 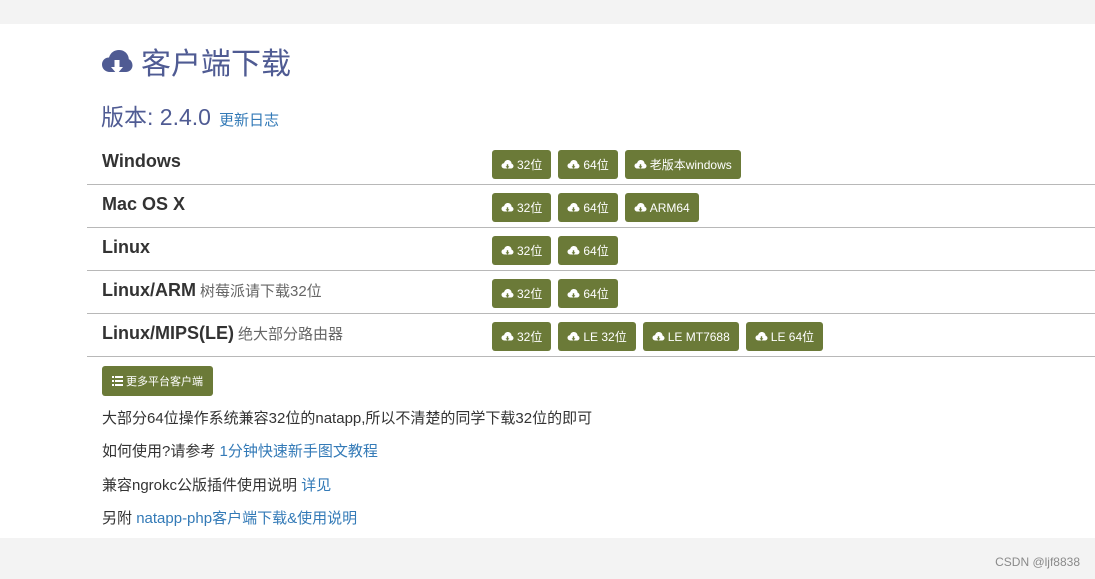 I want to click on download-button: LE 64位, so click(x=784, y=336).